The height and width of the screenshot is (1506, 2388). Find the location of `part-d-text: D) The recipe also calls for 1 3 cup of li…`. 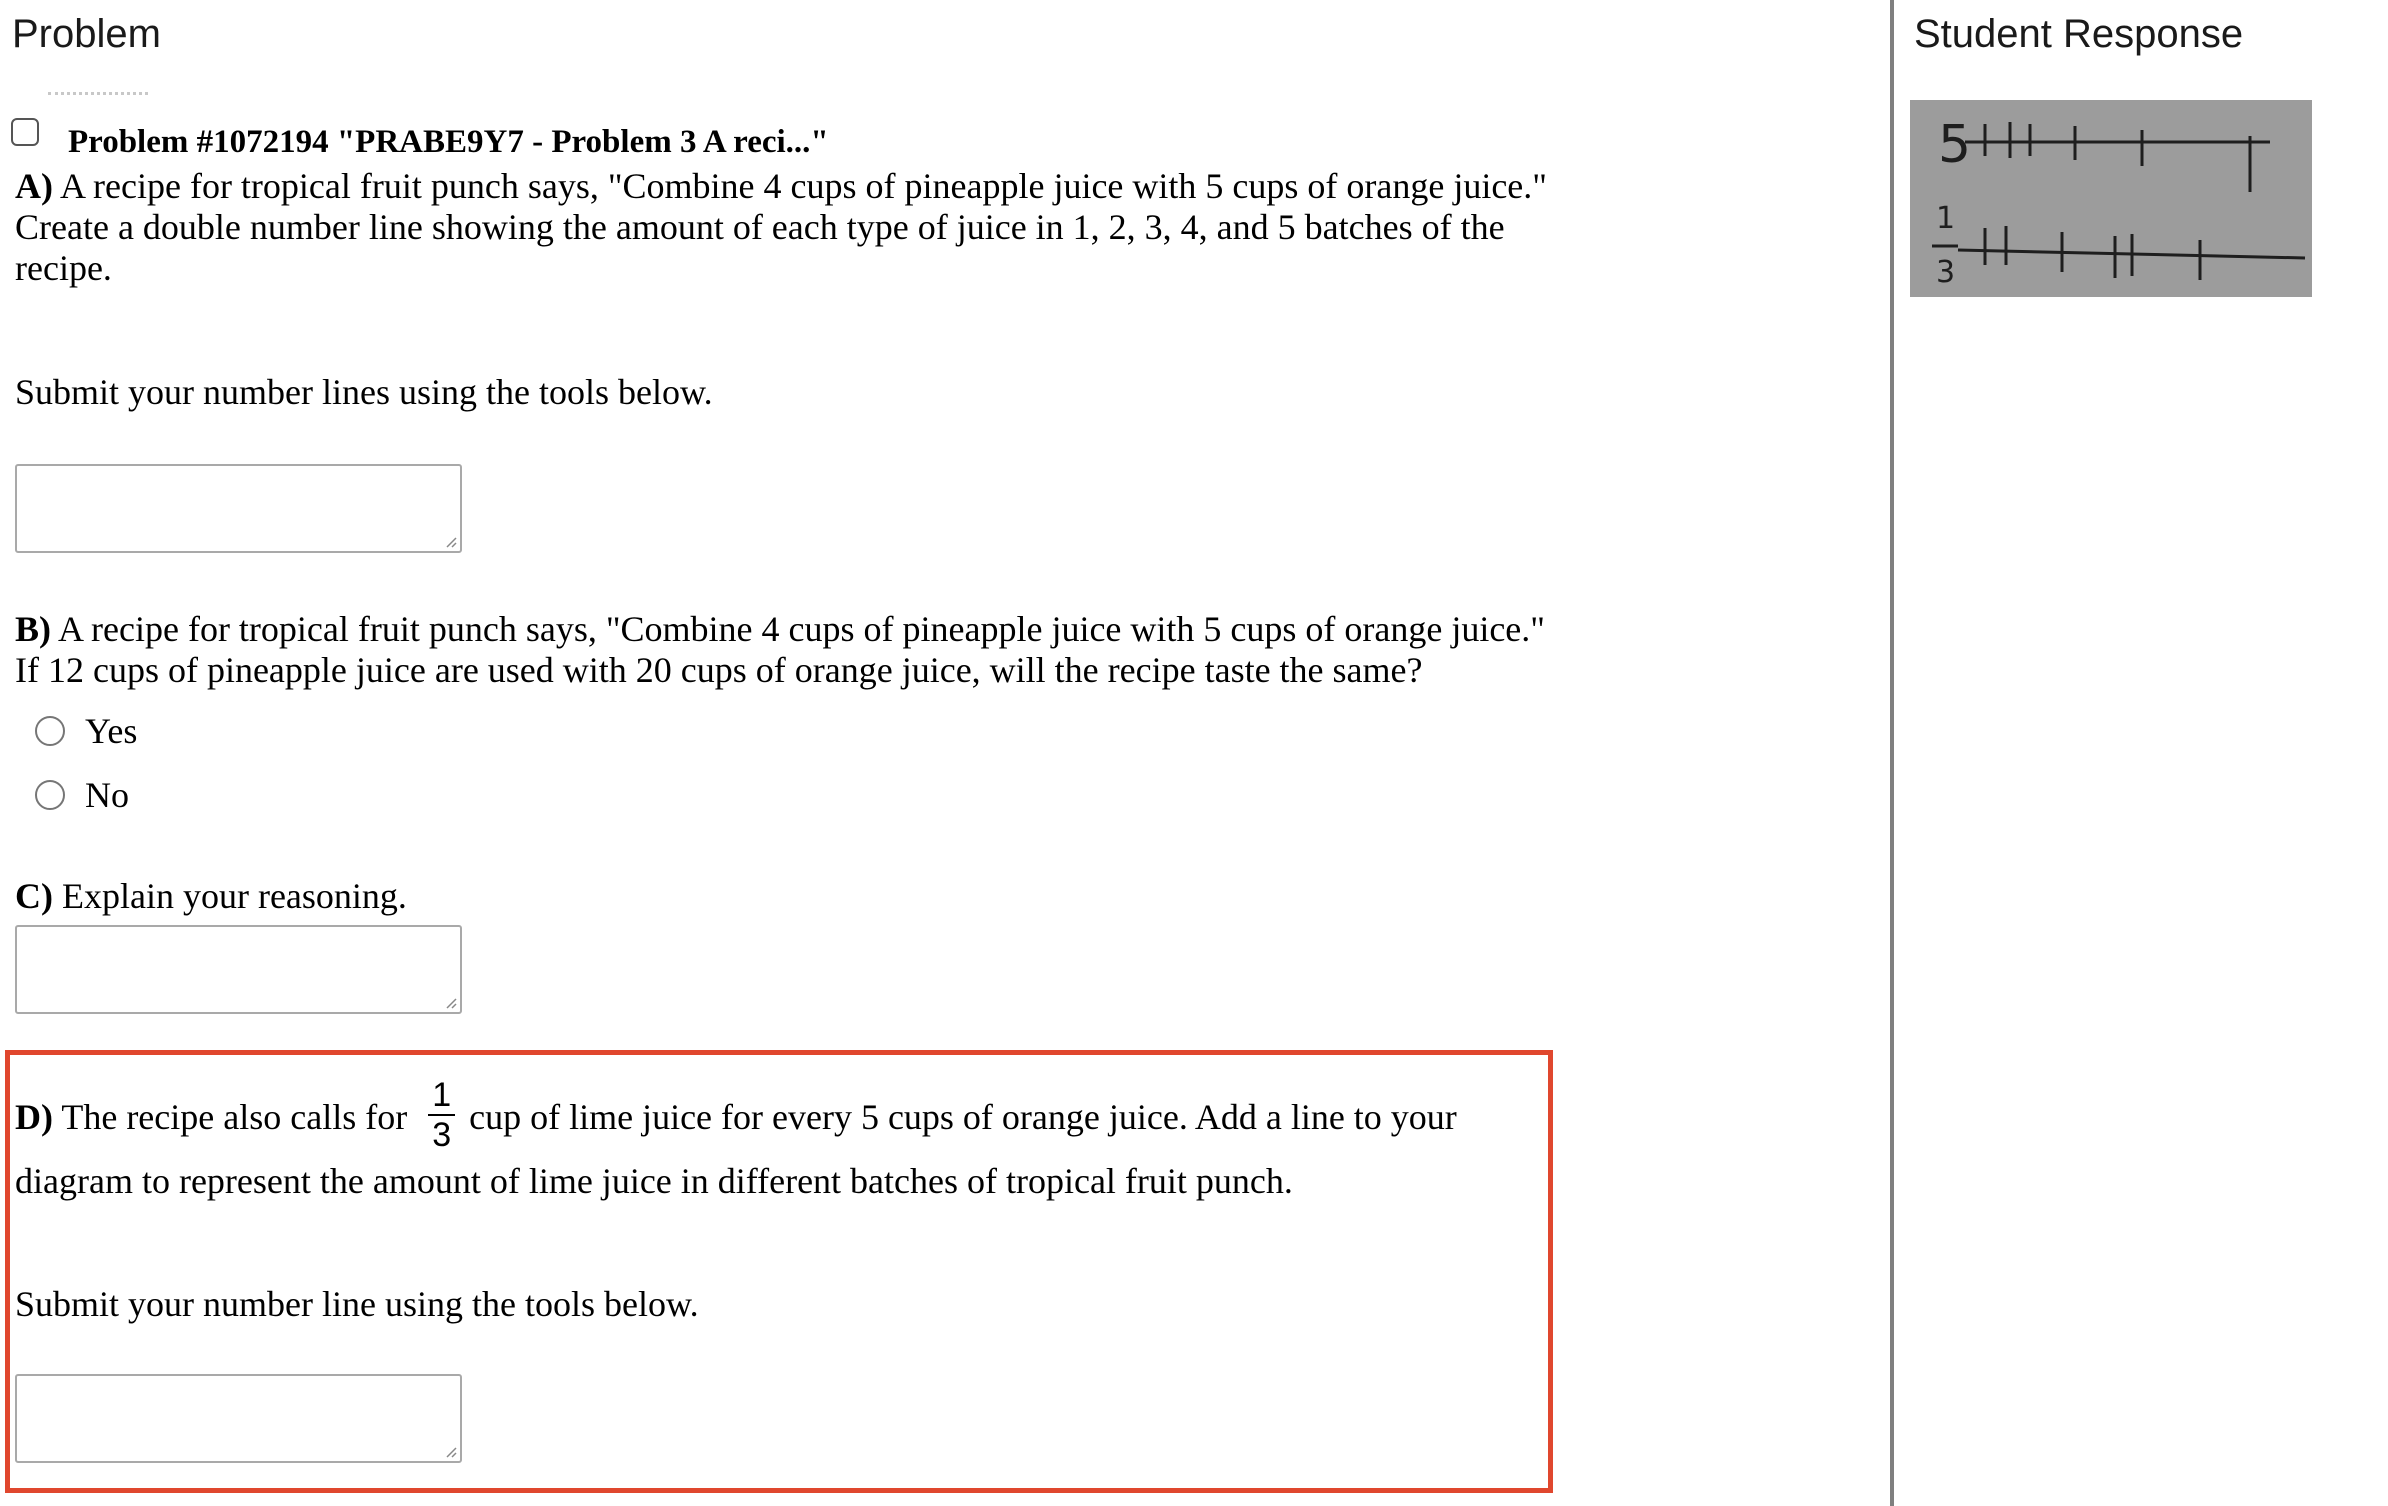

part-d-text: D) The recipe also calls for 1 3 cup of li… is located at coordinates (736, 1117).